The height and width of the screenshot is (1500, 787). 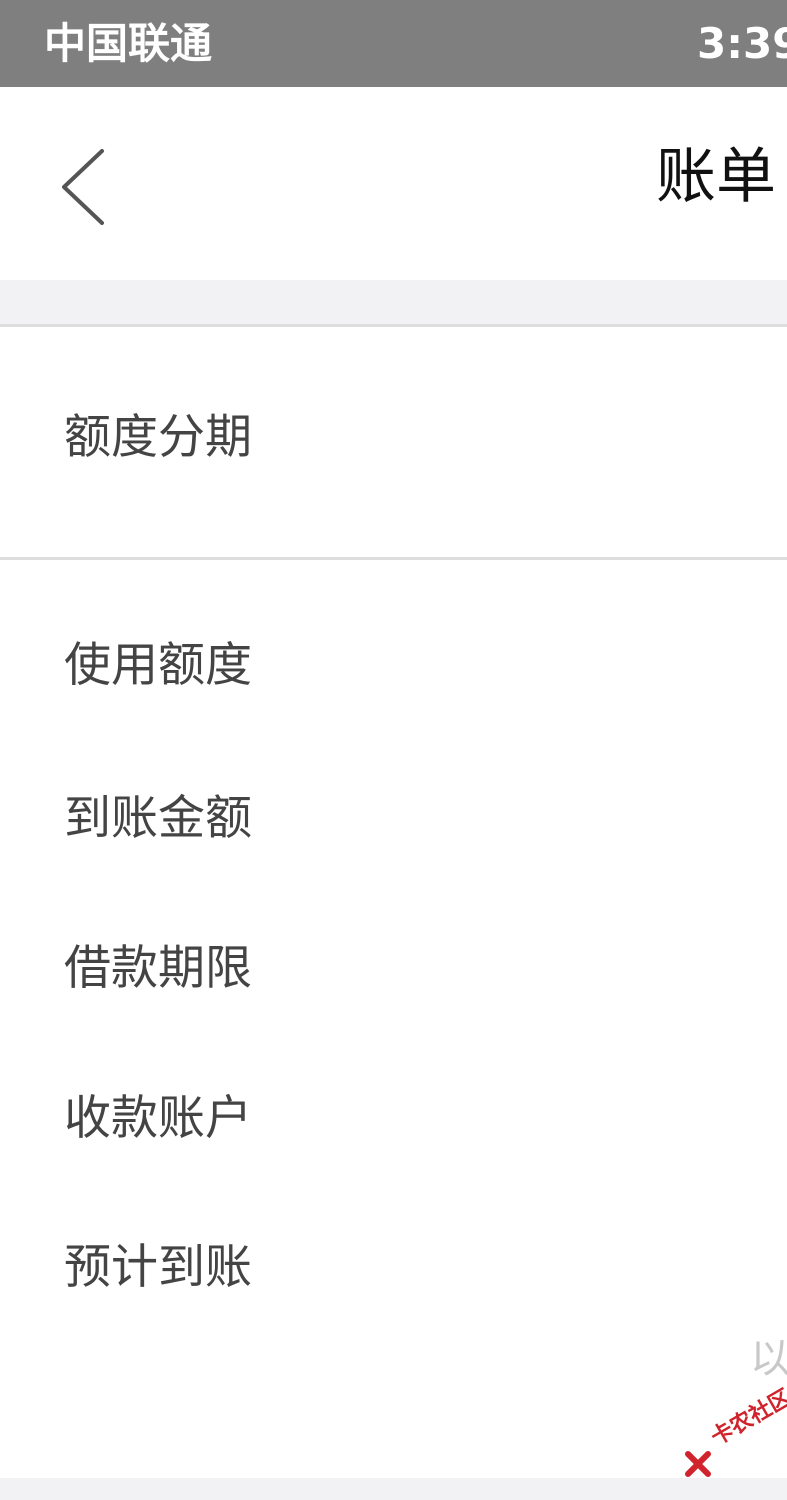 I want to click on section-divider, so click(x=393, y=558).